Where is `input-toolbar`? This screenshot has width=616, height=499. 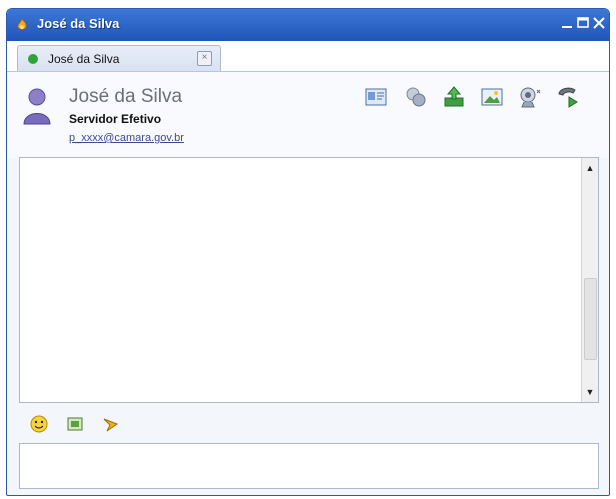 input-toolbar is located at coordinates (309, 424).